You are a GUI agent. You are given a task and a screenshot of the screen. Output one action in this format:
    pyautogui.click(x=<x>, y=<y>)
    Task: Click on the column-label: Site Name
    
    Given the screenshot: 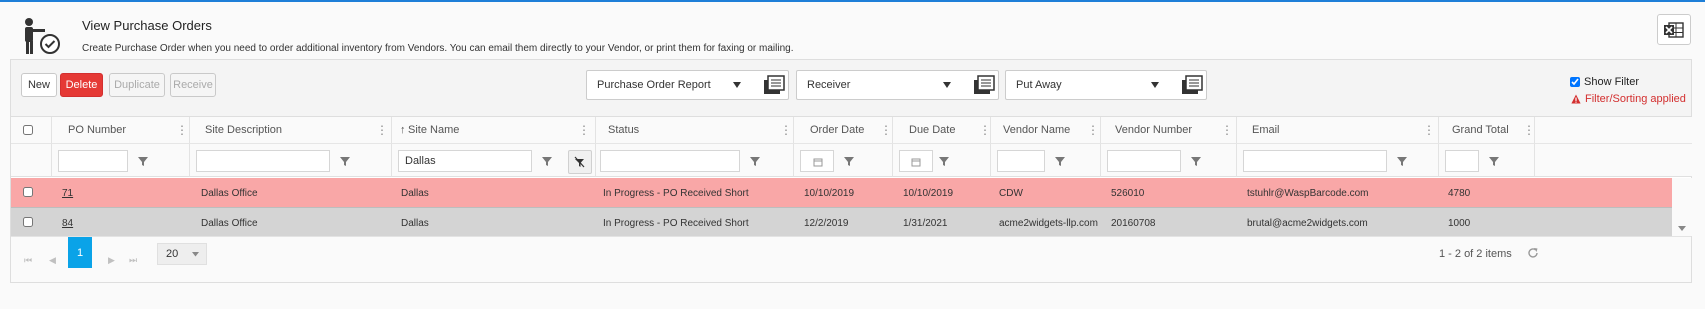 What is the action you would take?
    pyautogui.click(x=434, y=130)
    